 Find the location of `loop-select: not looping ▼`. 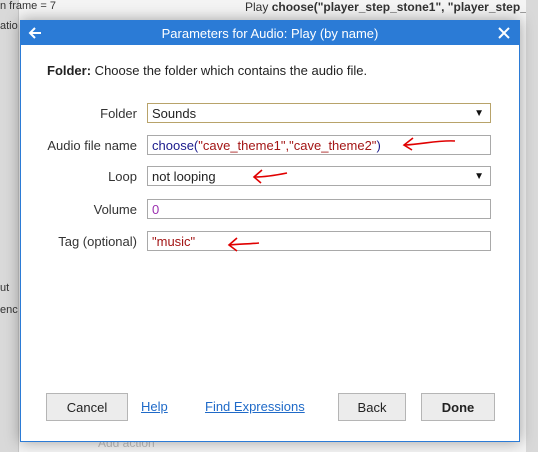

loop-select: not looping ▼ is located at coordinates (319, 176).